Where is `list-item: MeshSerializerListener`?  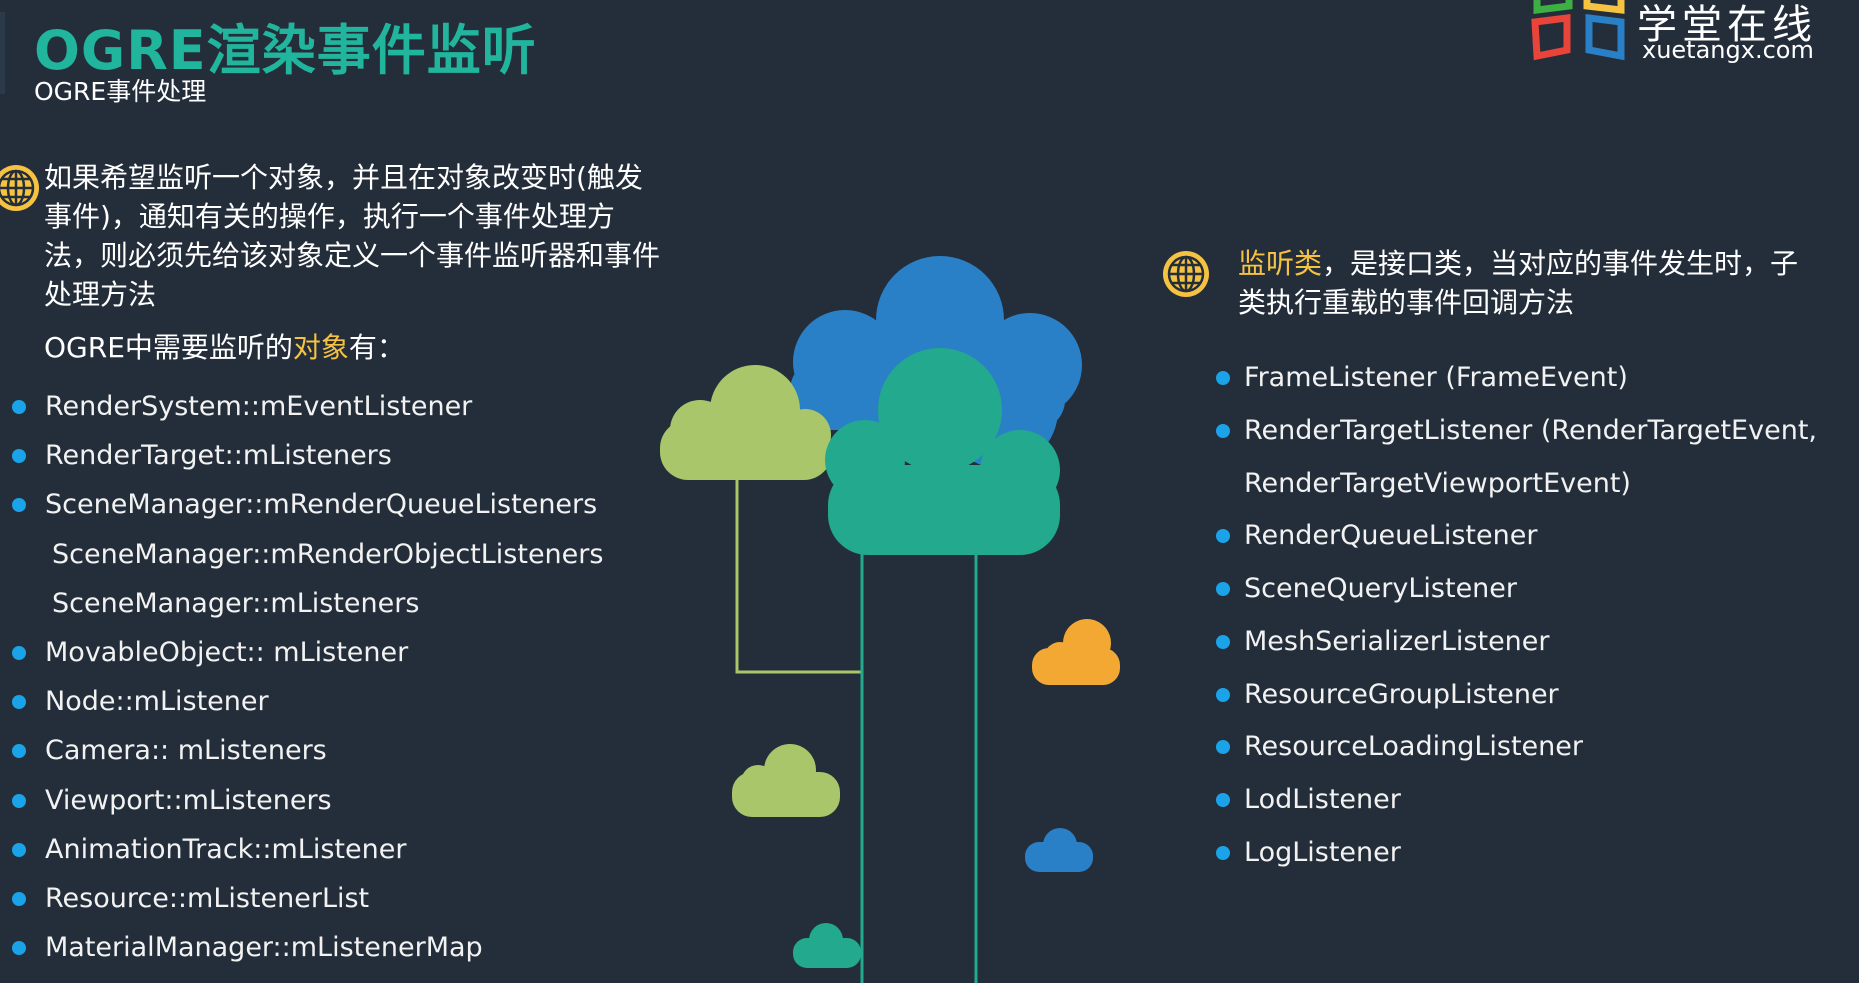
list-item: MeshSerializerListener is located at coordinates (1383, 642).